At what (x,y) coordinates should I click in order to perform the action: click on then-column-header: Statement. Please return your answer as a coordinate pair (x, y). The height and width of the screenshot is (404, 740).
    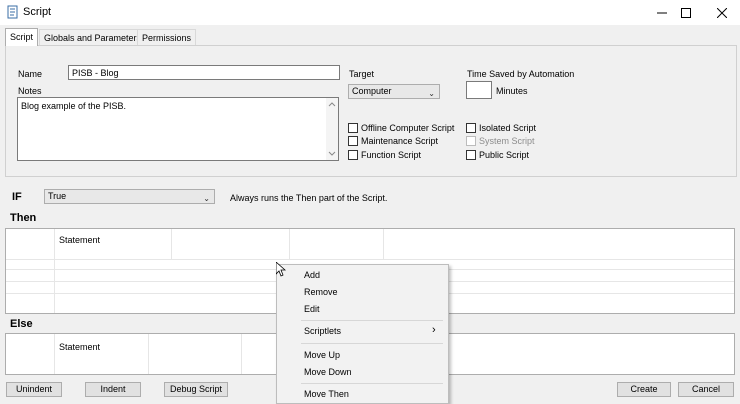
    Looking at the image, I should click on (80, 240).